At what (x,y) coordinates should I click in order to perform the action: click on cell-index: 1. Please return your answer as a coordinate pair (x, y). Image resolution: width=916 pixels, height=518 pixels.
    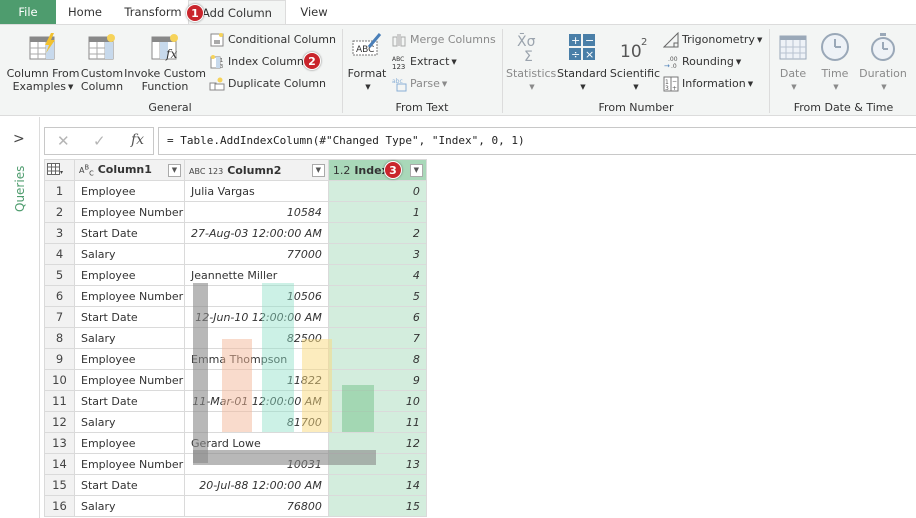
    Looking at the image, I should click on (377, 212).